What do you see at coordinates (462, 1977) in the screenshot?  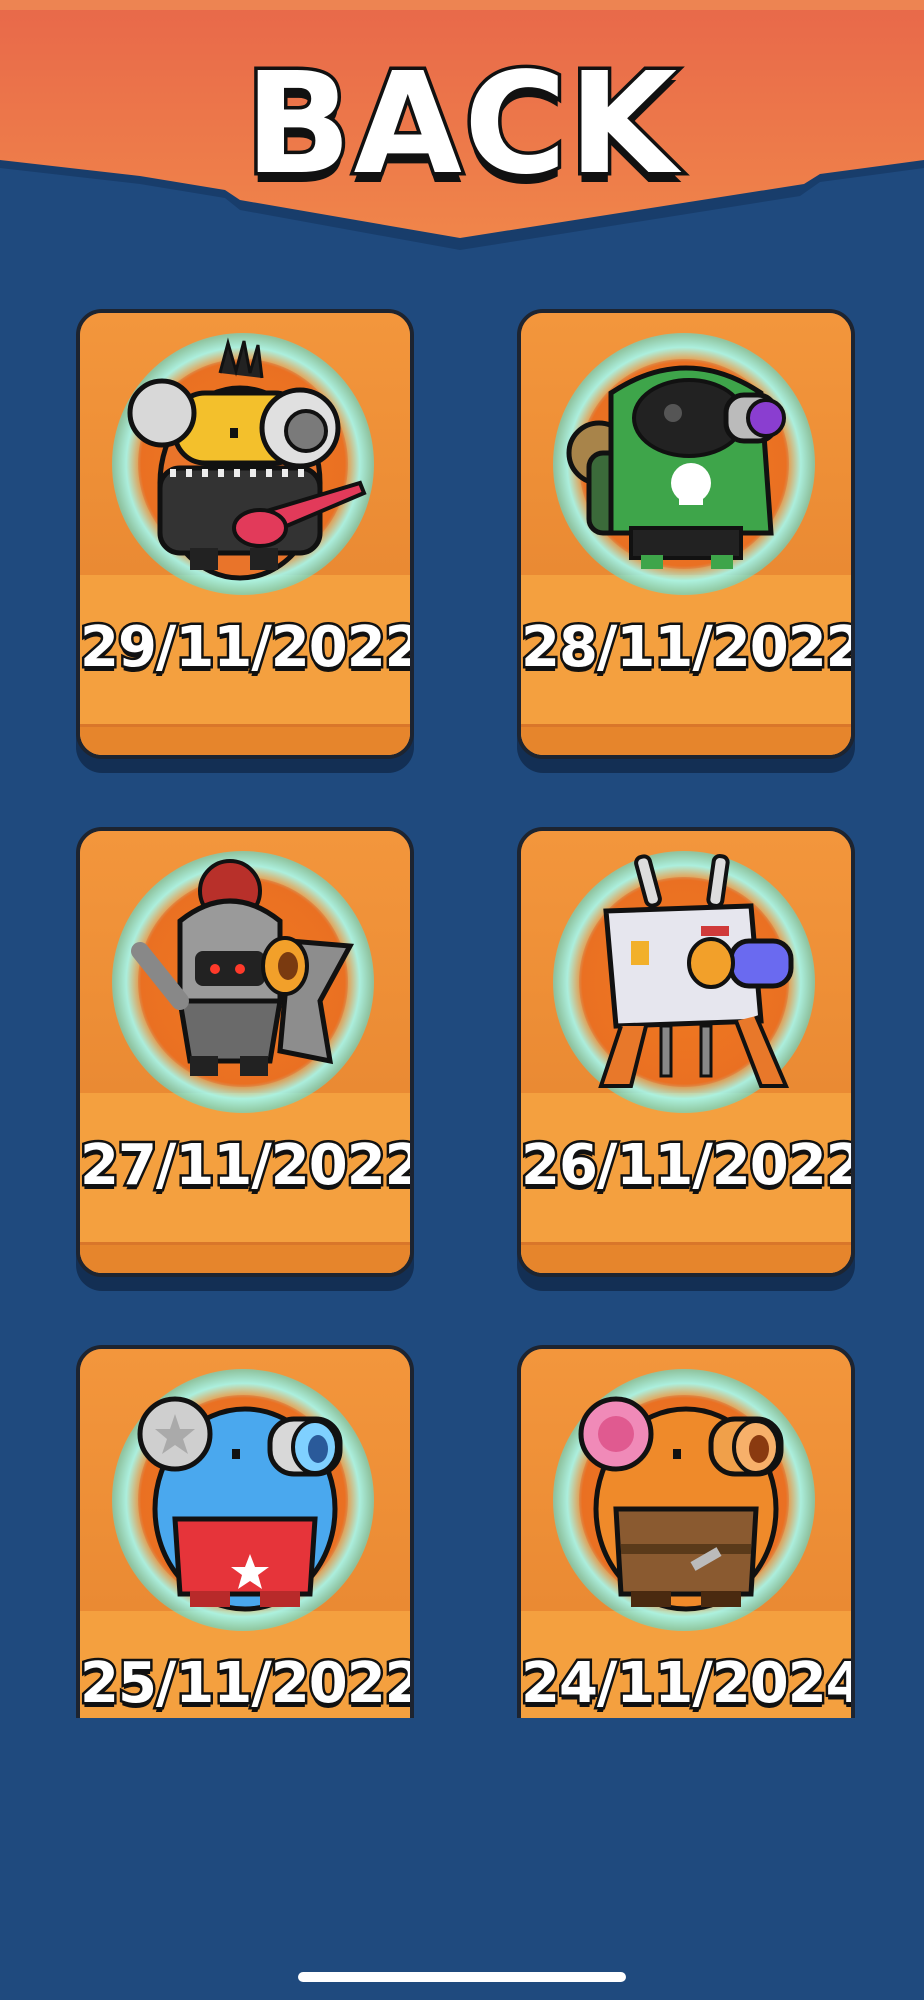 I see `home-indicator` at bounding box center [462, 1977].